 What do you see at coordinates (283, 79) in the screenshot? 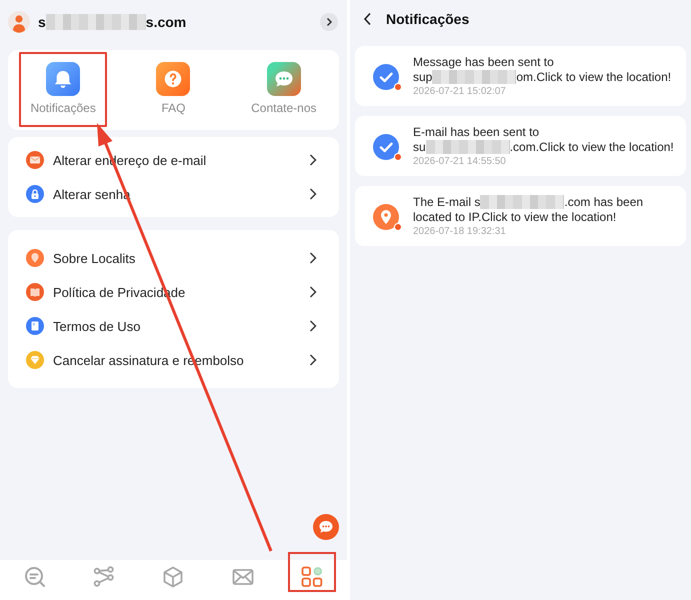
I see `chat-icon` at bounding box center [283, 79].